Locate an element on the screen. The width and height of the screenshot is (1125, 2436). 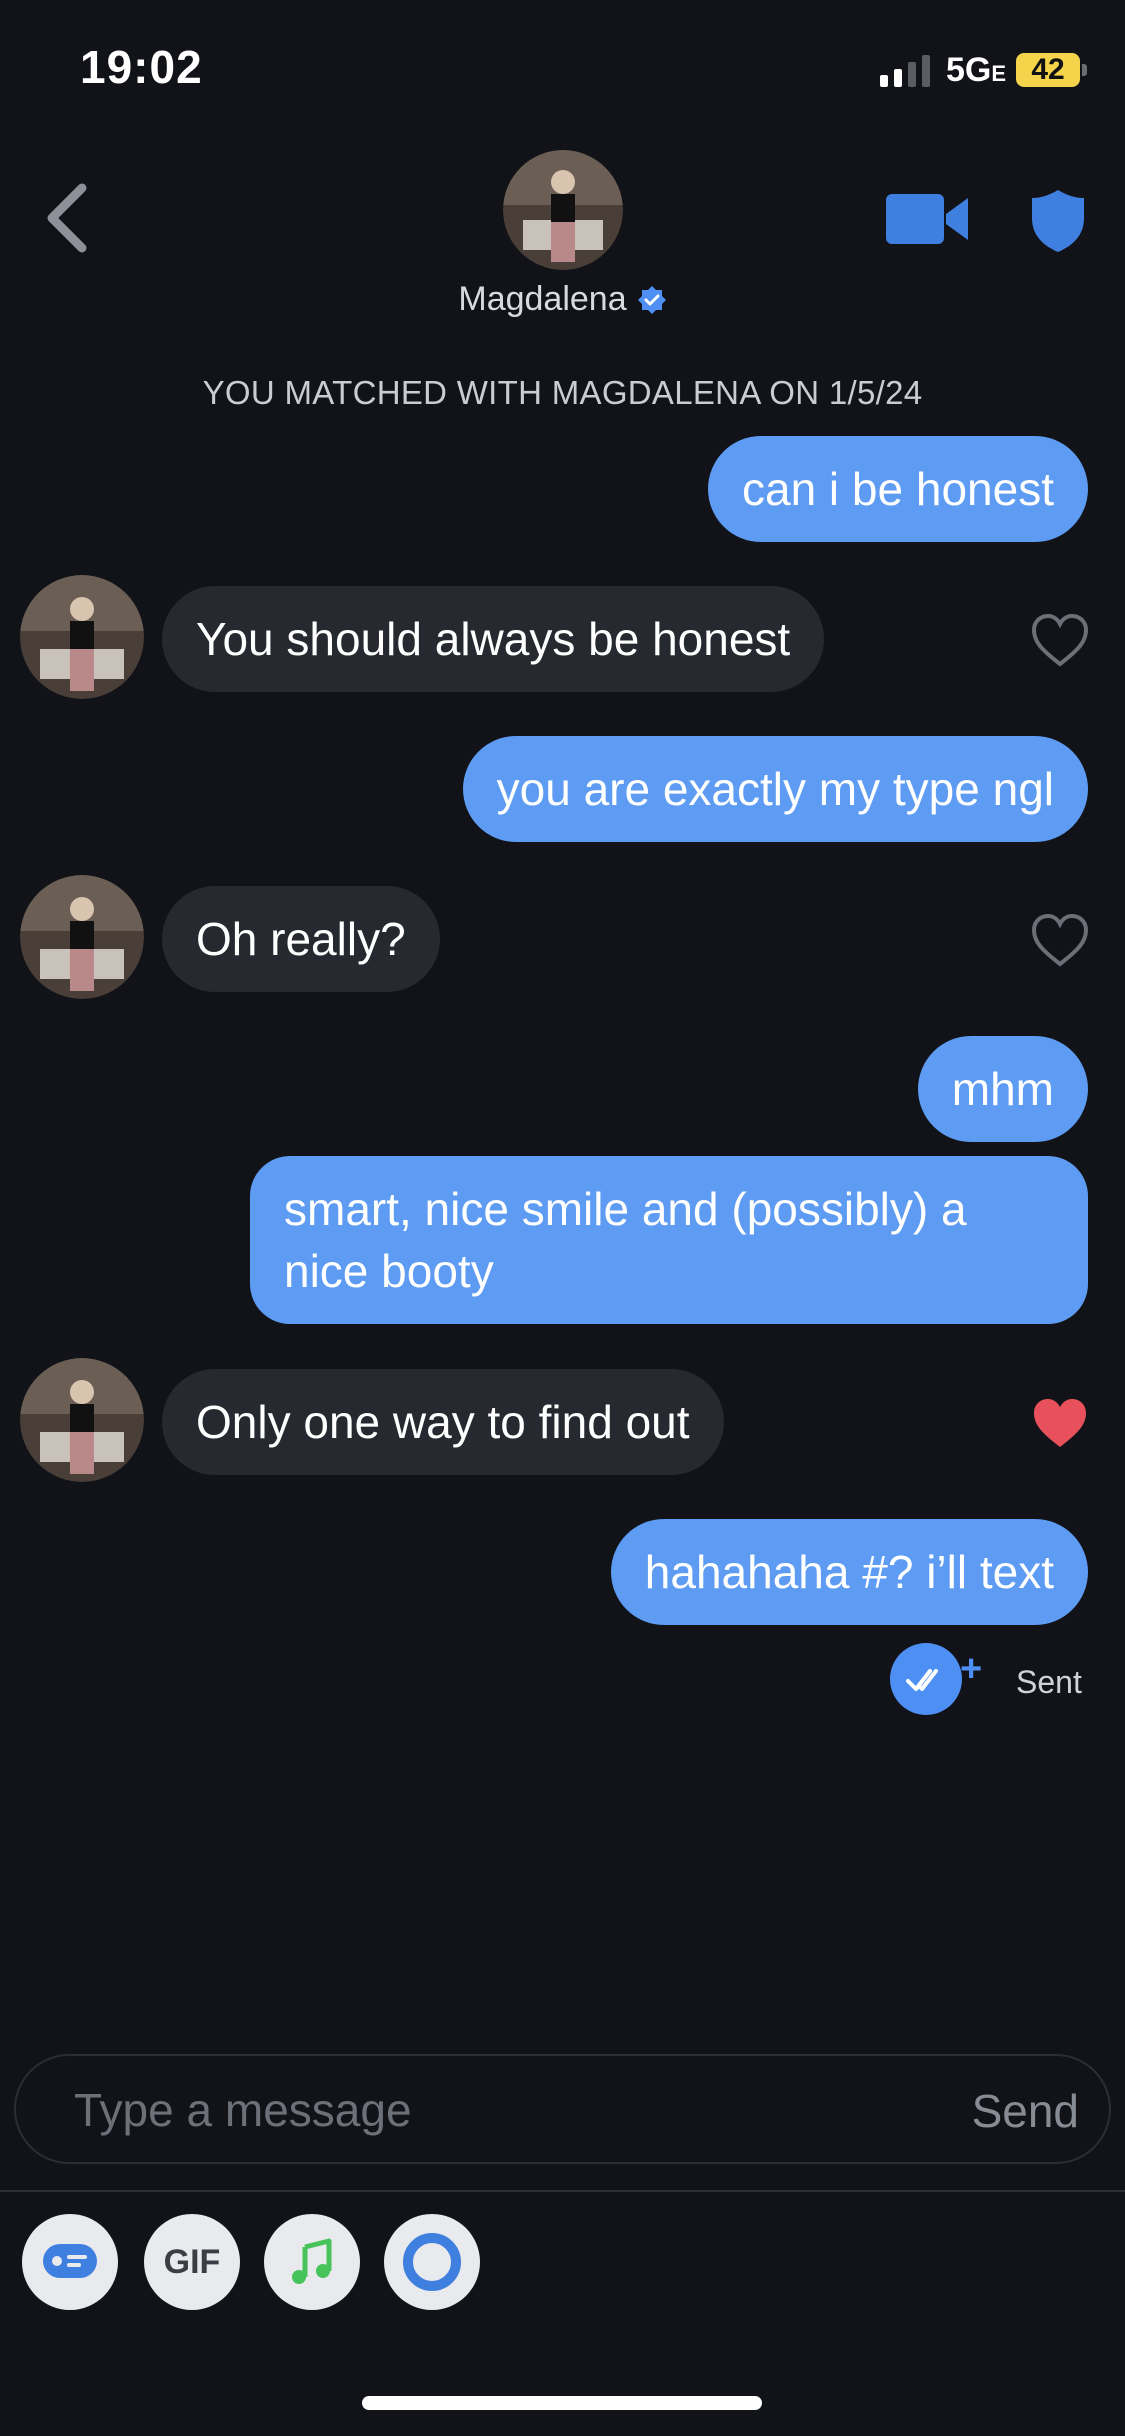
message-outgoing: you are exactly my type ngl is located at coordinates (775, 789).